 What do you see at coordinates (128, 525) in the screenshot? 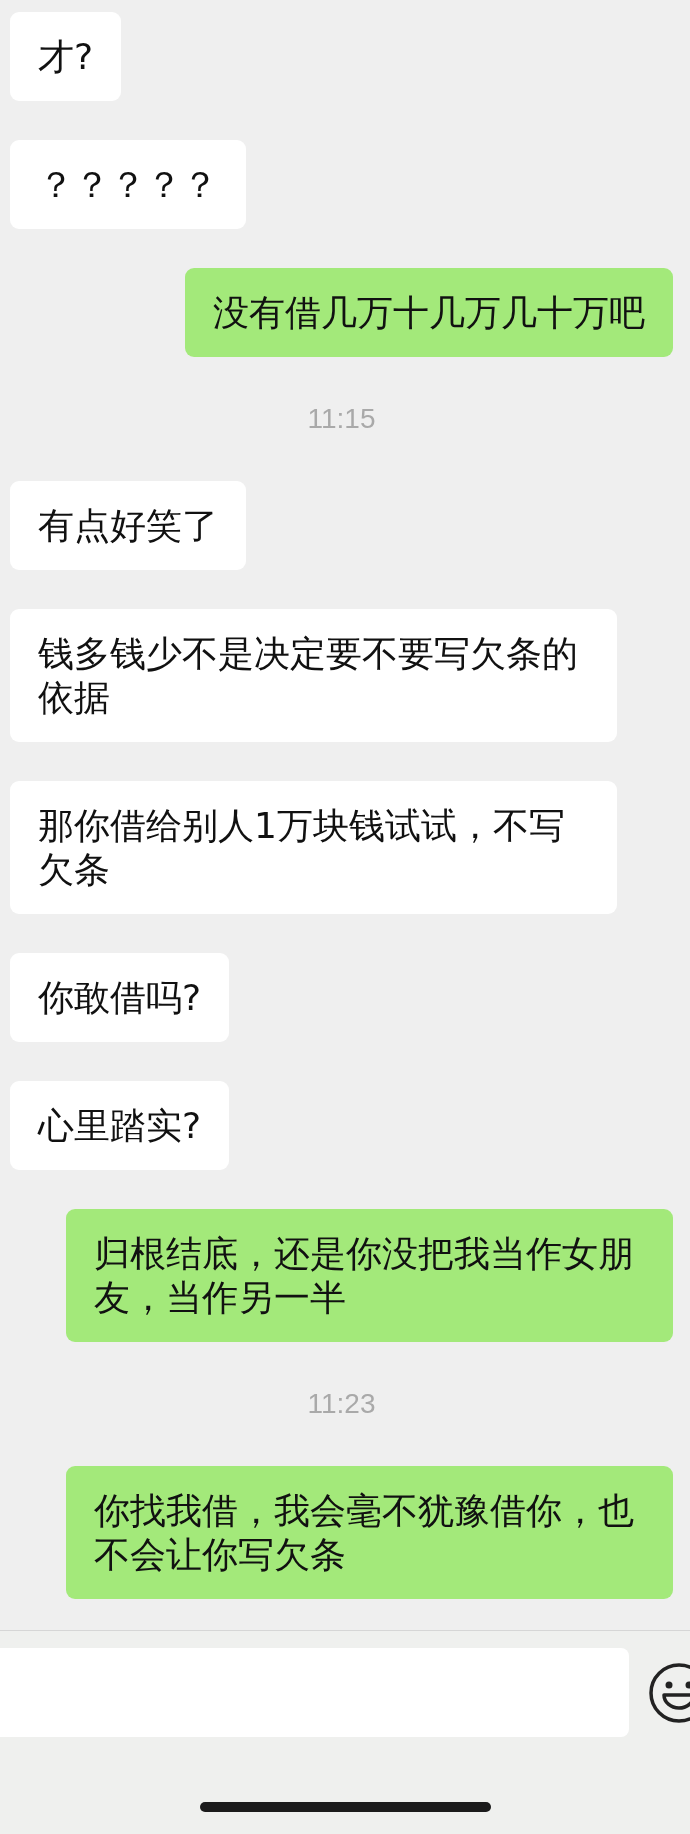
I see `message-bubble: 有点好笑了` at bounding box center [128, 525].